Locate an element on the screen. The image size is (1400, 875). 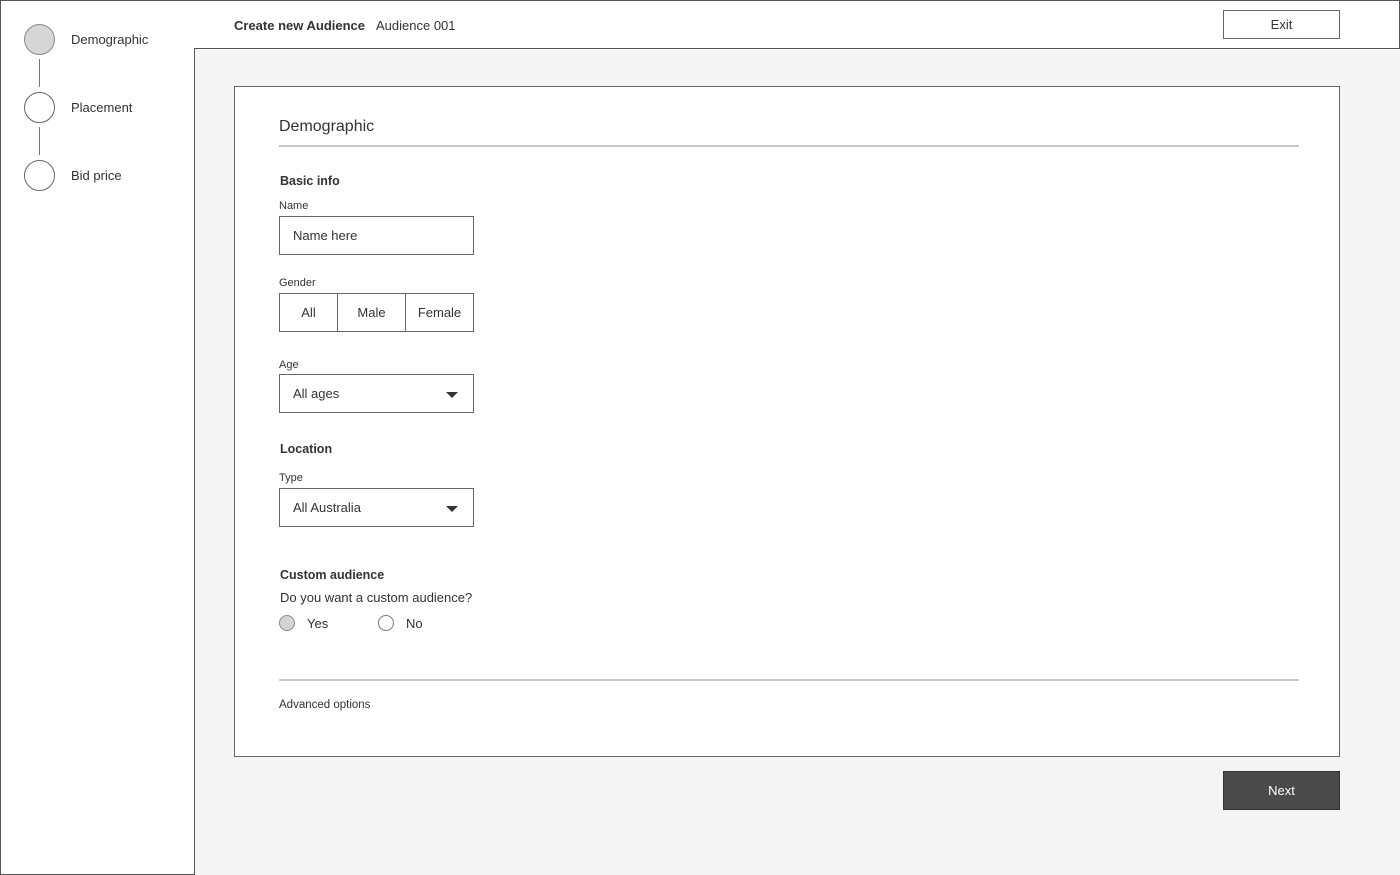
exit-button: Exit is located at coordinates (1281, 24).